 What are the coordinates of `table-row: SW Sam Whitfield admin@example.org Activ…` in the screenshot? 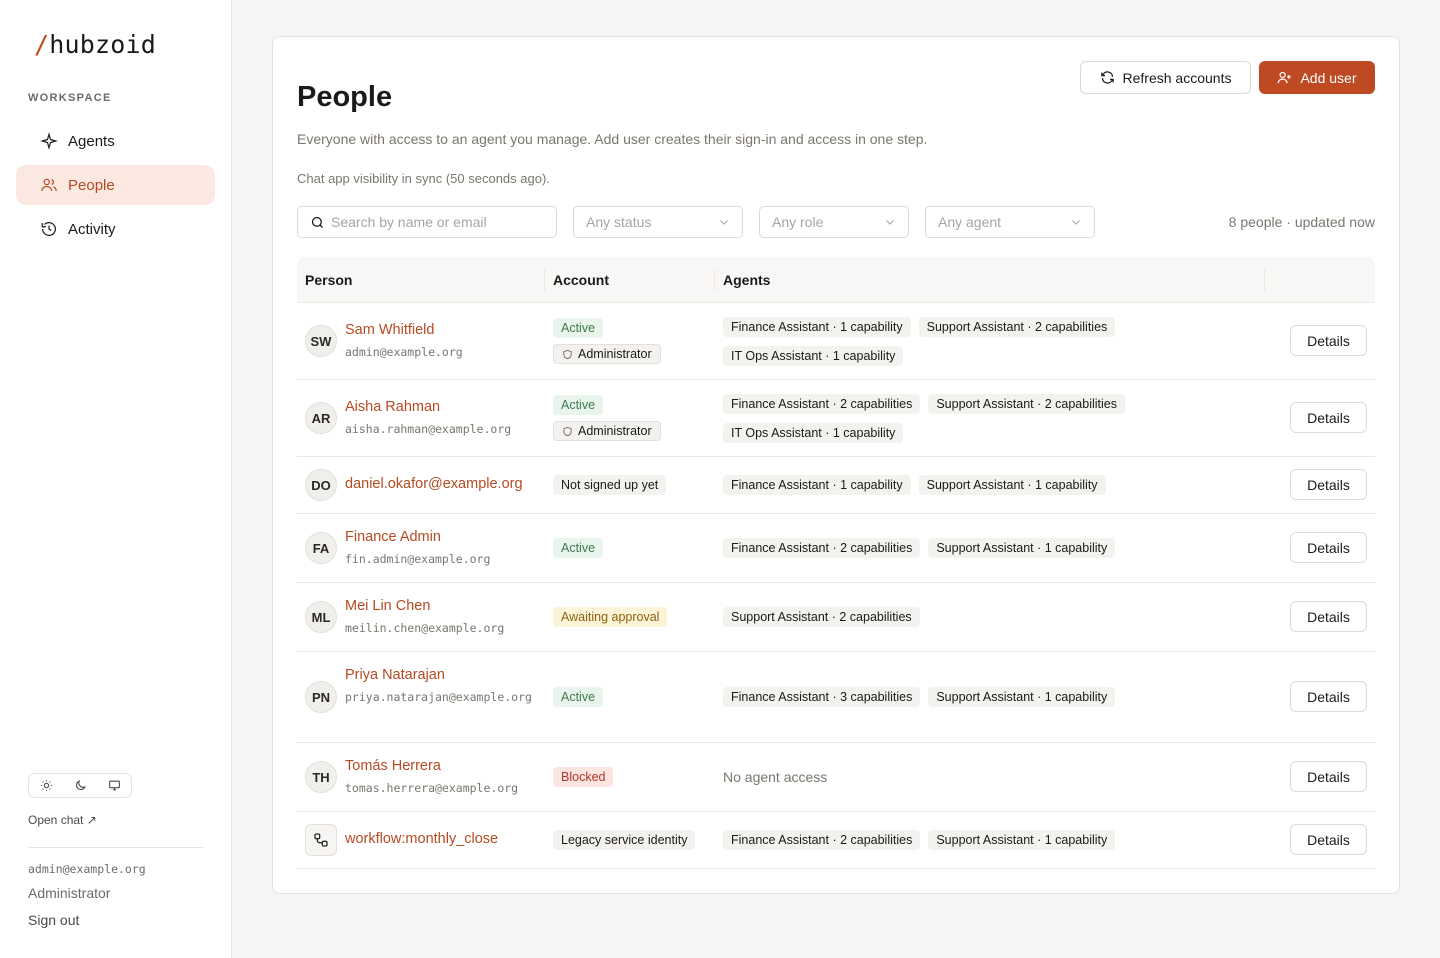 It's located at (836, 341).